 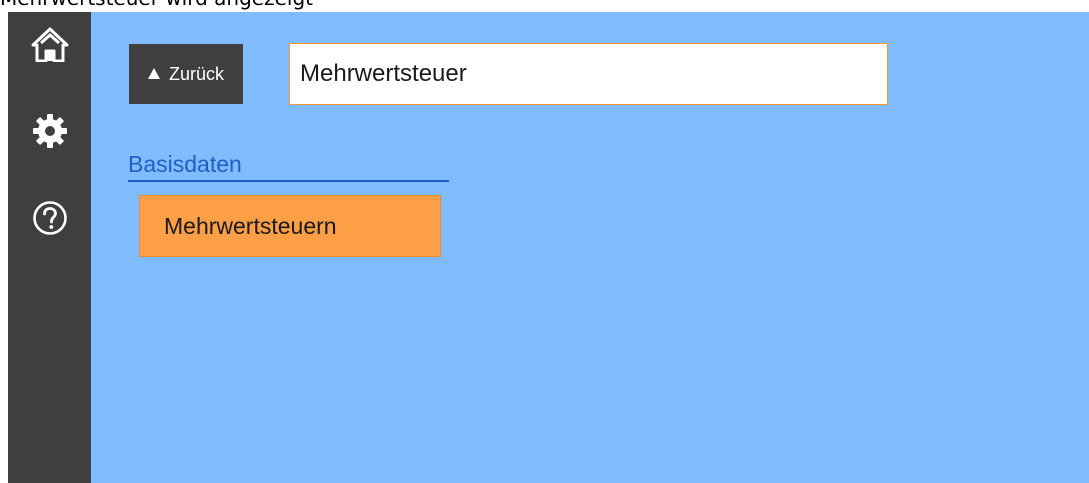 What do you see at coordinates (288, 181) in the screenshot?
I see `section-divider` at bounding box center [288, 181].